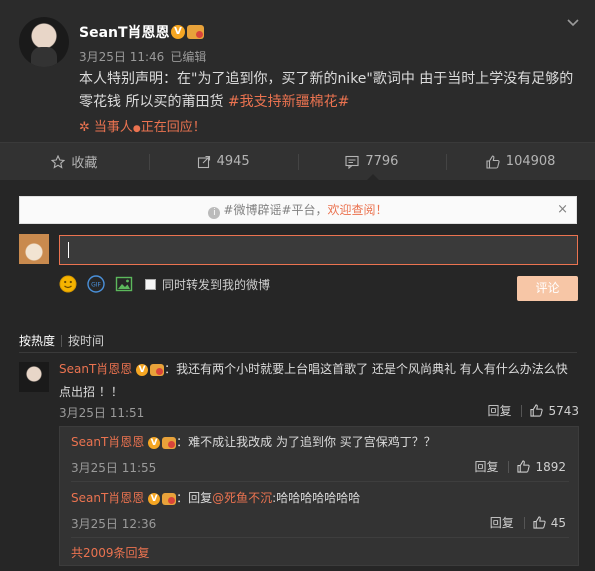 The image size is (595, 571). What do you see at coordinates (352, 162) in the screenshot?
I see `comment-icon` at bounding box center [352, 162].